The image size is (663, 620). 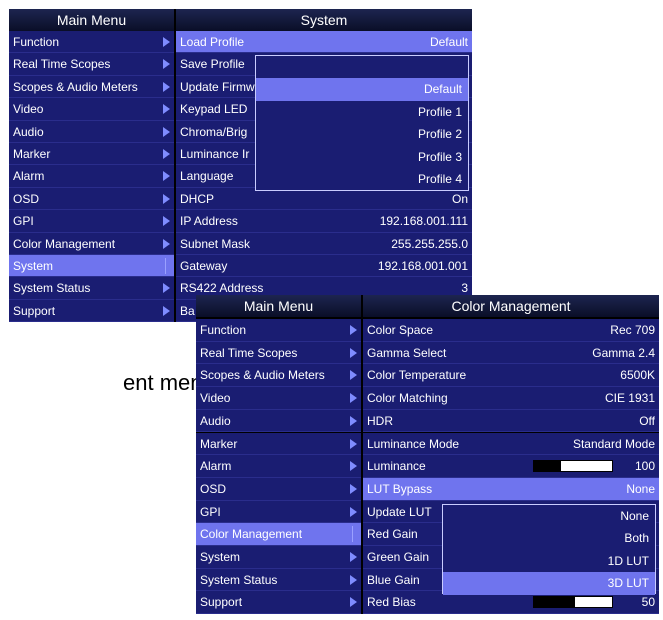 What do you see at coordinates (362, 157) in the screenshot?
I see `dropdown-option-profile-3: Profile 3` at bounding box center [362, 157].